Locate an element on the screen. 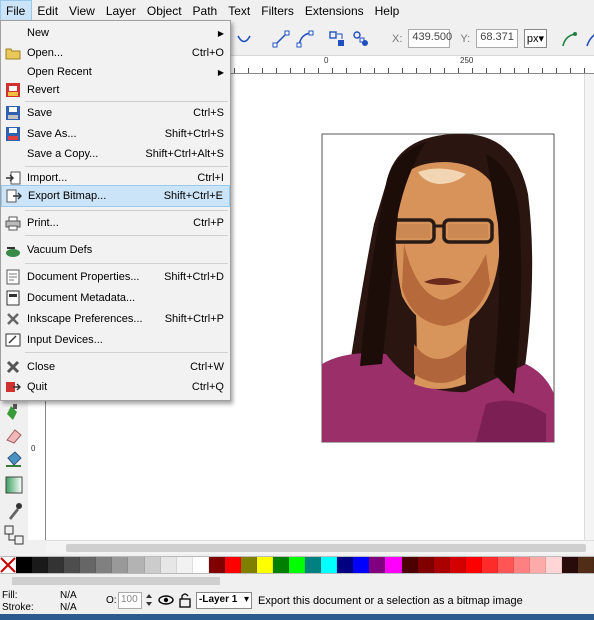 The height and width of the screenshot is (620, 594). layer-select: -Layer 1 ▾ is located at coordinates (224, 600).